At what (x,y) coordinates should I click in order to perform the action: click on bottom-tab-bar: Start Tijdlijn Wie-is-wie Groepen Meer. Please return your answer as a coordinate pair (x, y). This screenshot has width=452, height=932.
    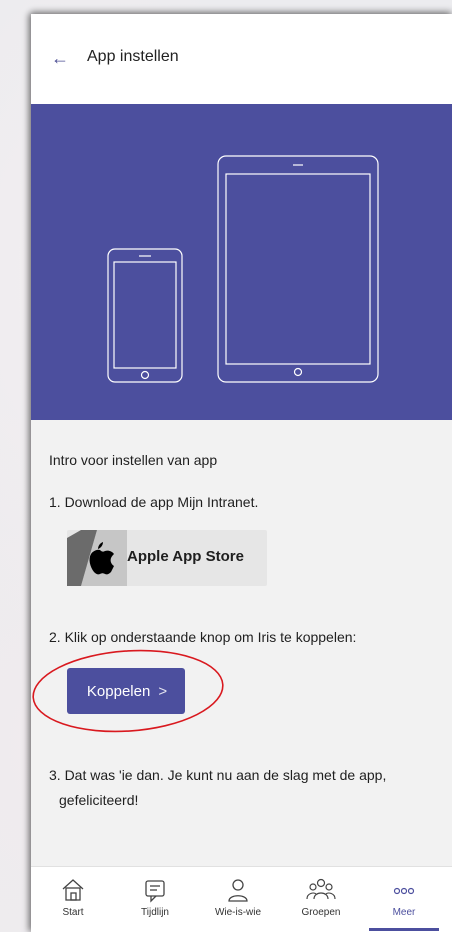
    Looking at the image, I should click on (241, 899).